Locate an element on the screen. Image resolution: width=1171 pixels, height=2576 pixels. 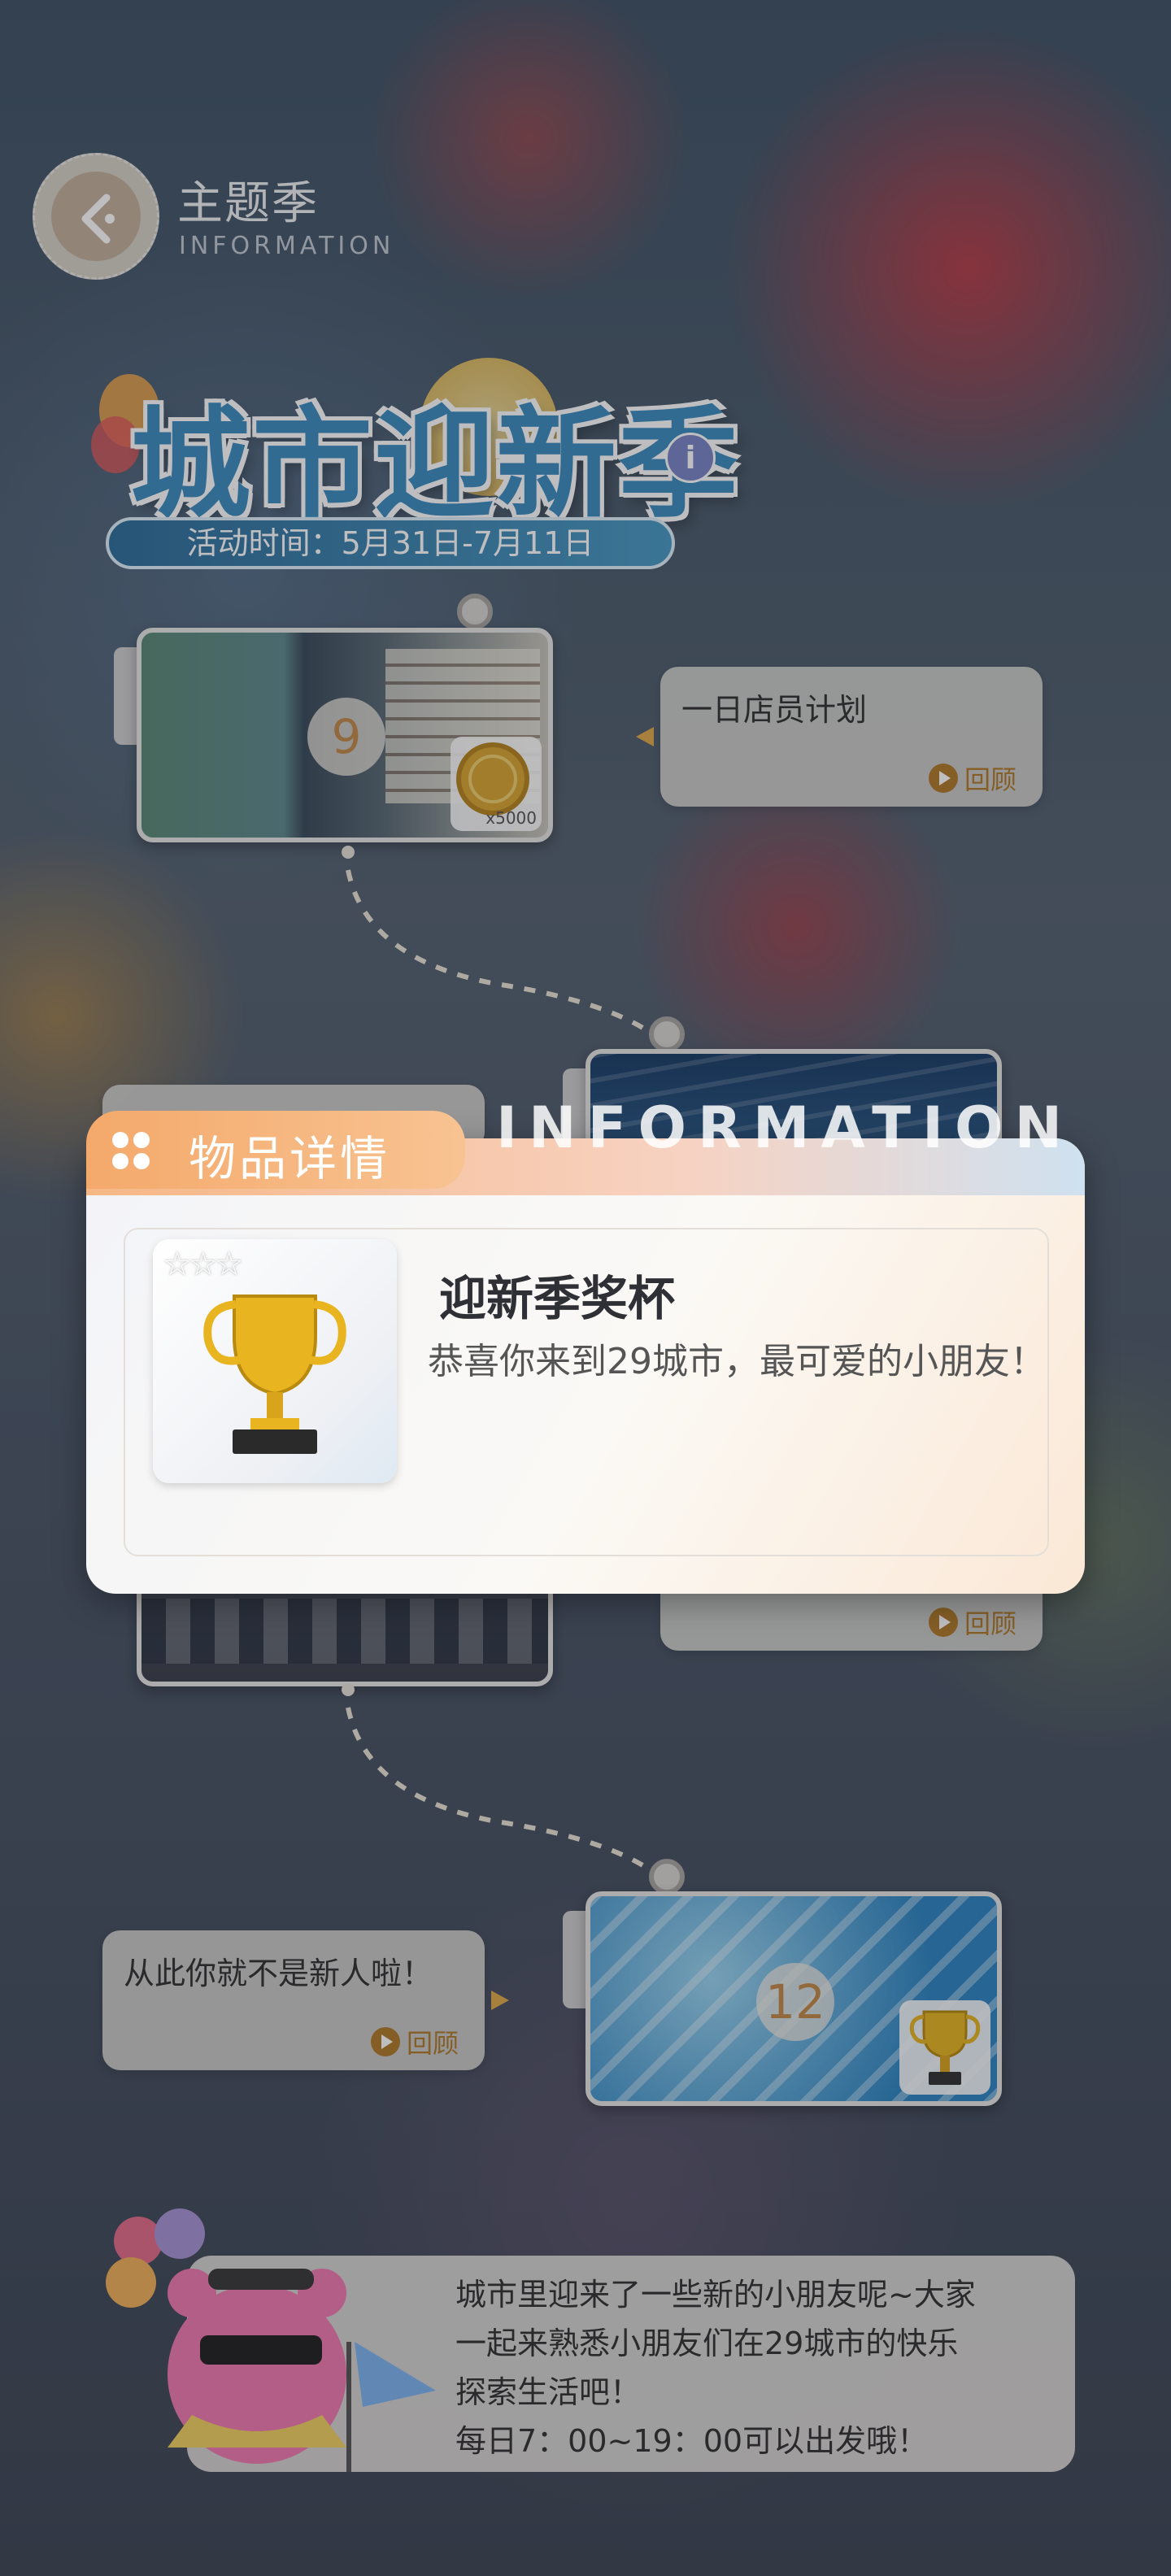
item-description: 恭喜你来到29城市，最可爱的小朋友！ is located at coordinates (737, 1362).